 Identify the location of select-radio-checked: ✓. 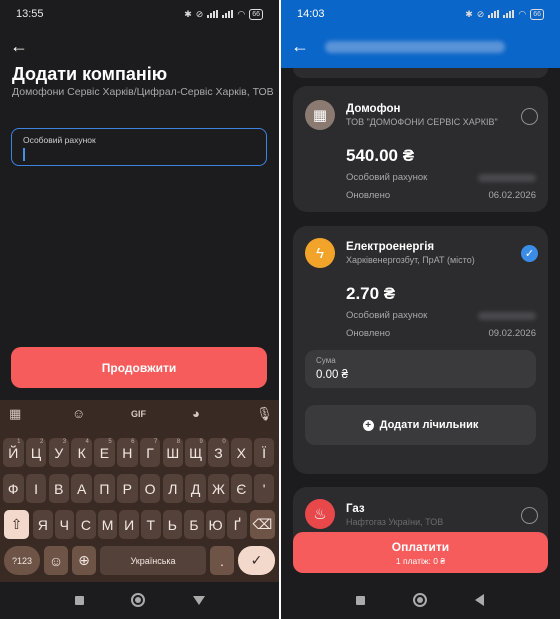
(529, 253).